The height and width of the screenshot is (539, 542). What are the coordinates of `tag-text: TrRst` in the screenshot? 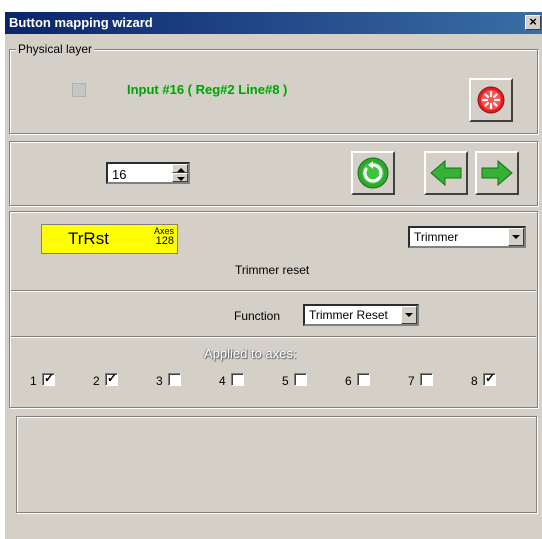 It's located at (88, 238).